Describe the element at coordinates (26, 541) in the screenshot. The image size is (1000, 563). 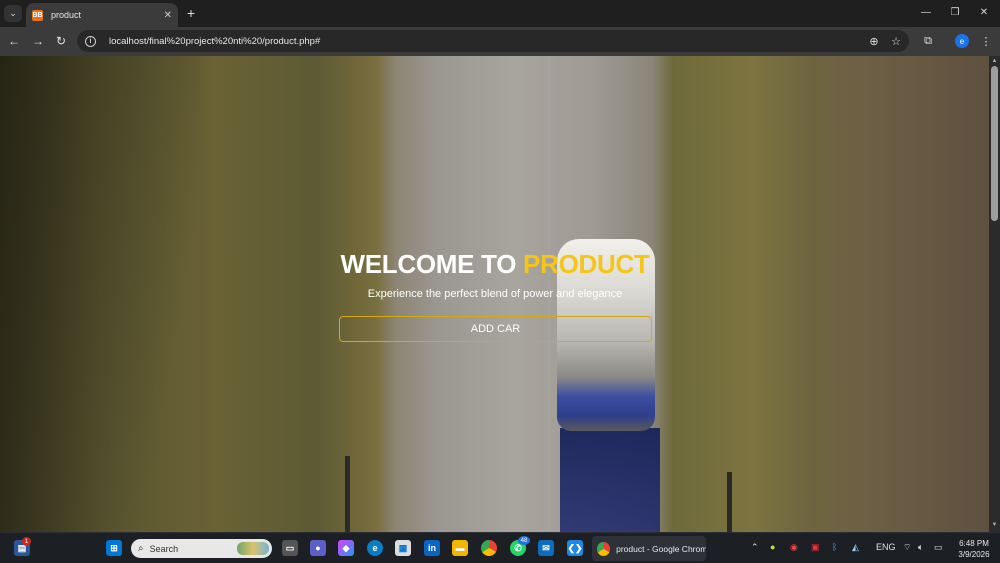
I see `widgets-badge: 1` at that location.